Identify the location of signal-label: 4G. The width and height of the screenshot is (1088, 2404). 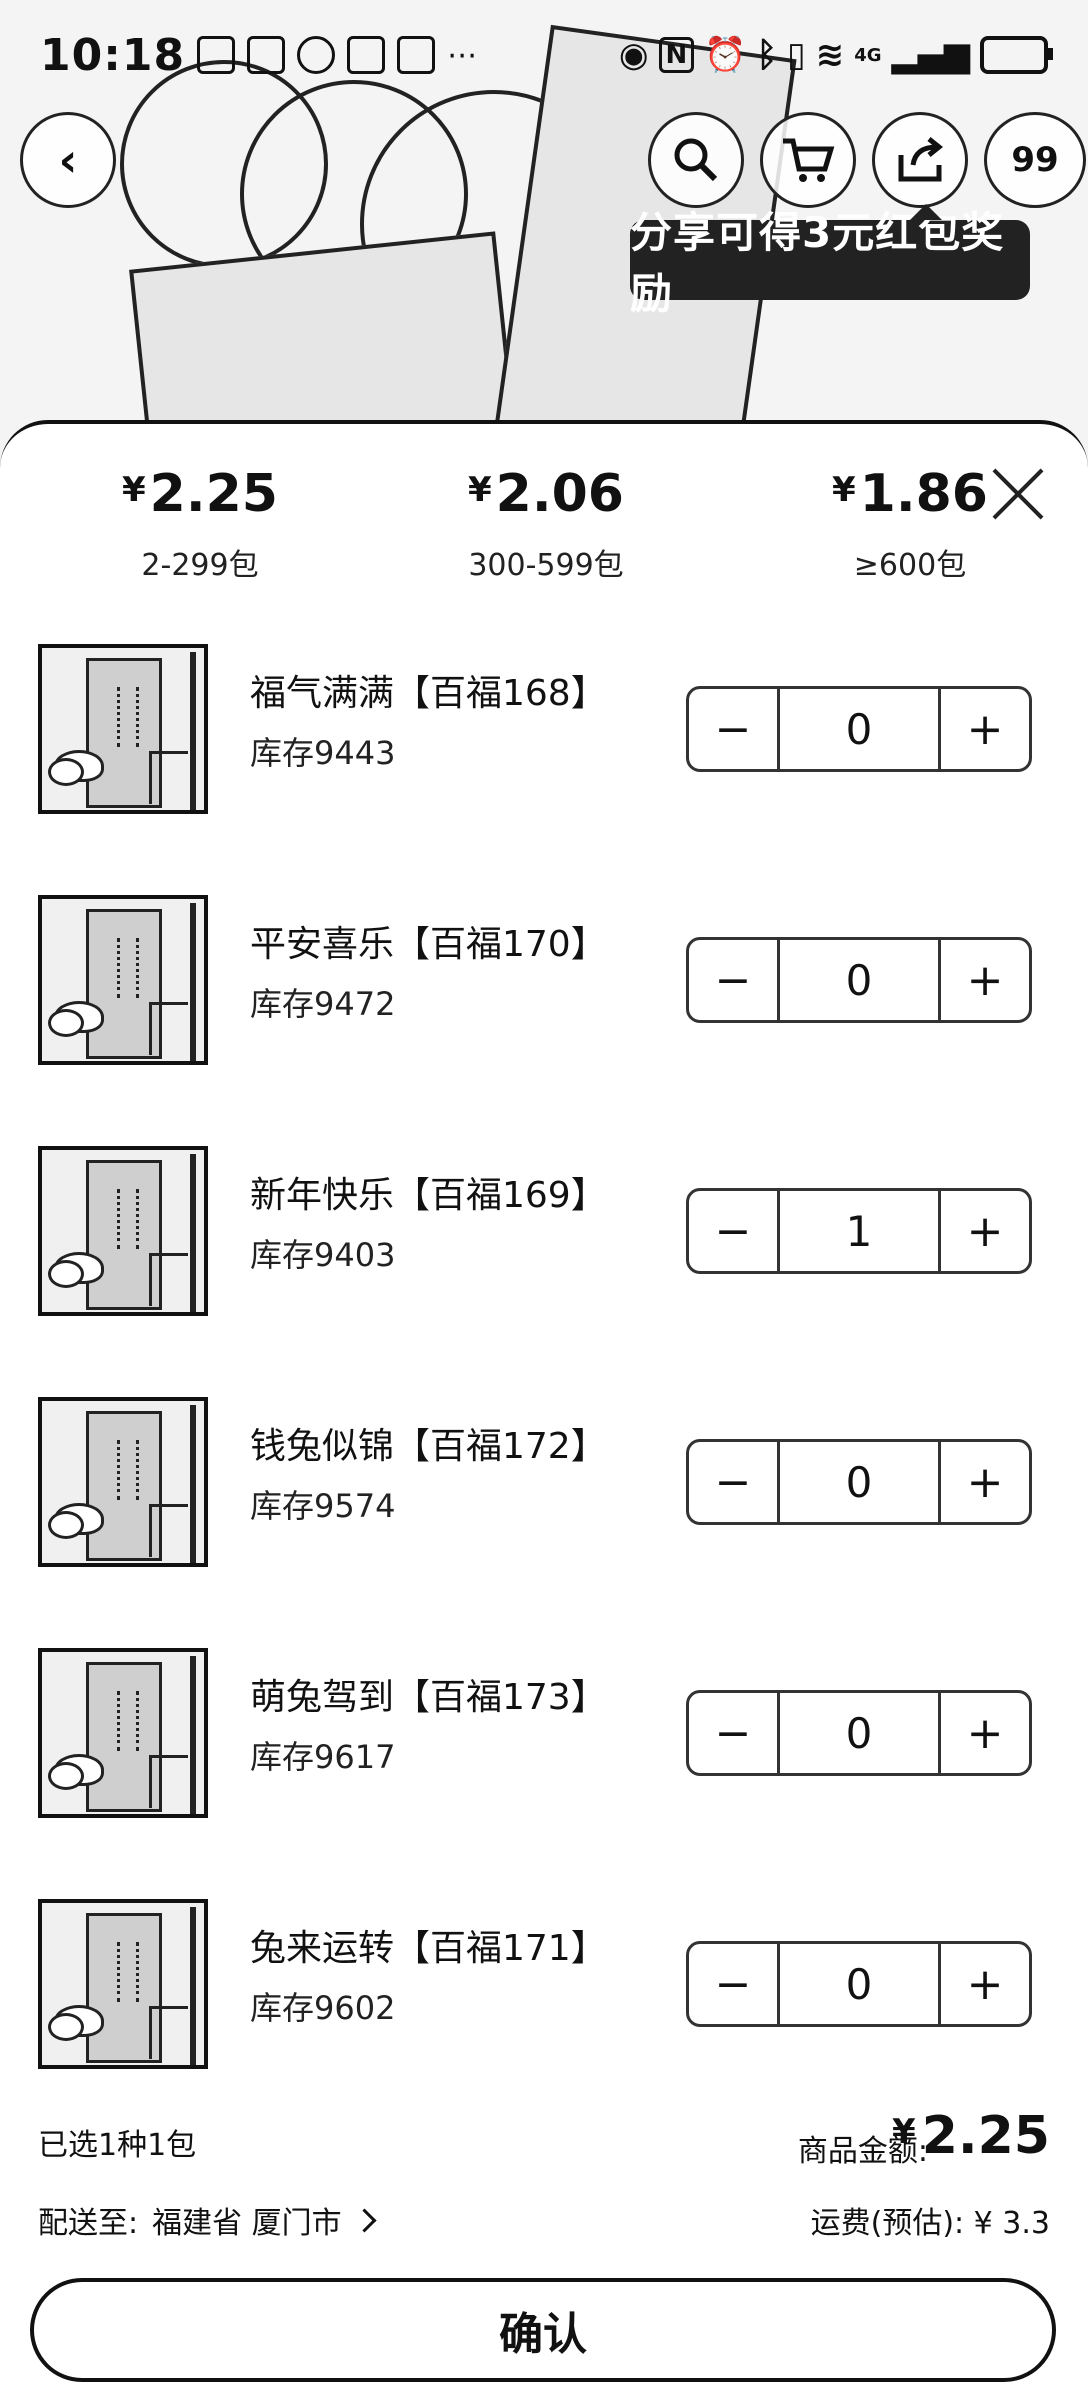
(868, 55).